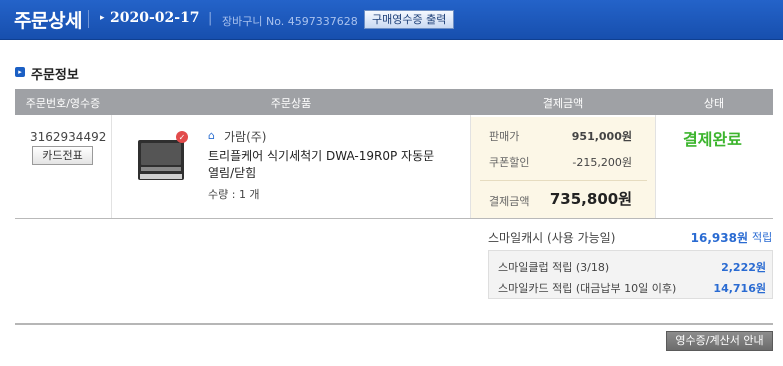 The image size is (783, 366). What do you see at coordinates (743, 267) in the screenshot?
I see `smile-club-value: 2,222원` at bounding box center [743, 267].